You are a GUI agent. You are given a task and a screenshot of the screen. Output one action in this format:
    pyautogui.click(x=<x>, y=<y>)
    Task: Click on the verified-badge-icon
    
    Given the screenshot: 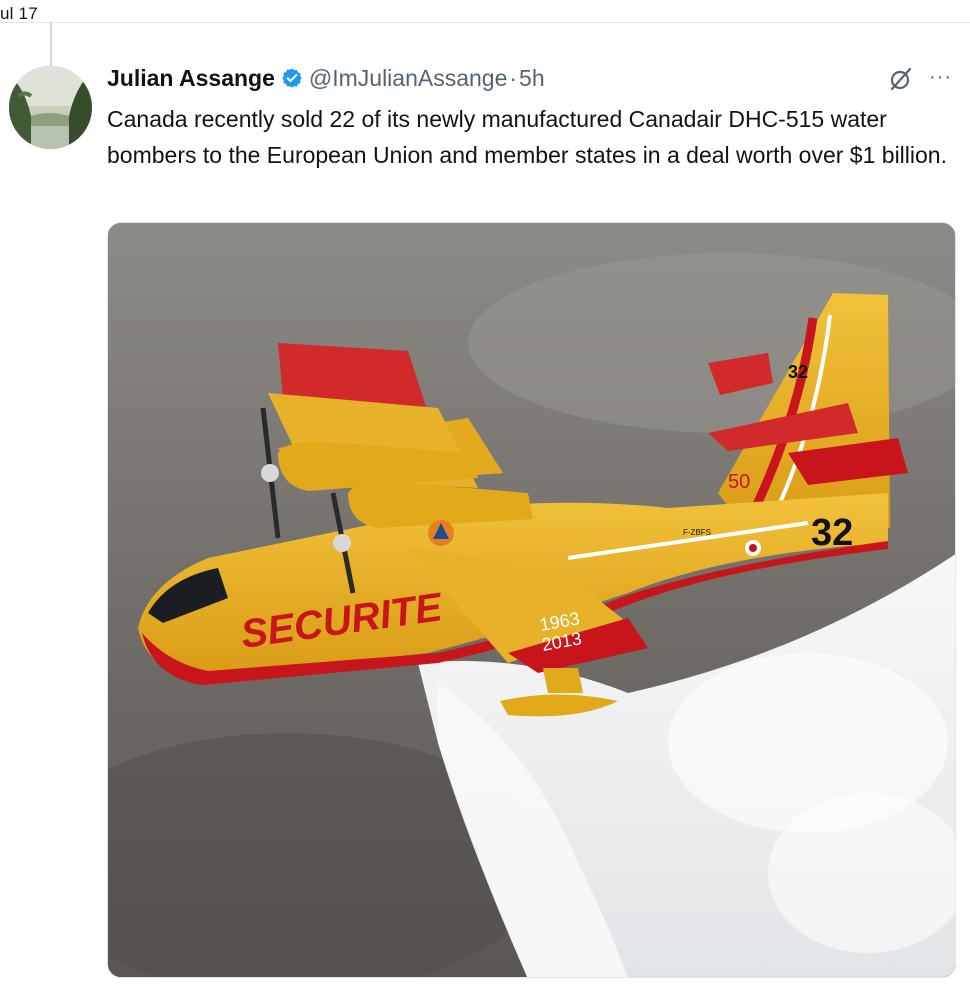 What is the action you would take?
    pyautogui.click(x=292, y=78)
    